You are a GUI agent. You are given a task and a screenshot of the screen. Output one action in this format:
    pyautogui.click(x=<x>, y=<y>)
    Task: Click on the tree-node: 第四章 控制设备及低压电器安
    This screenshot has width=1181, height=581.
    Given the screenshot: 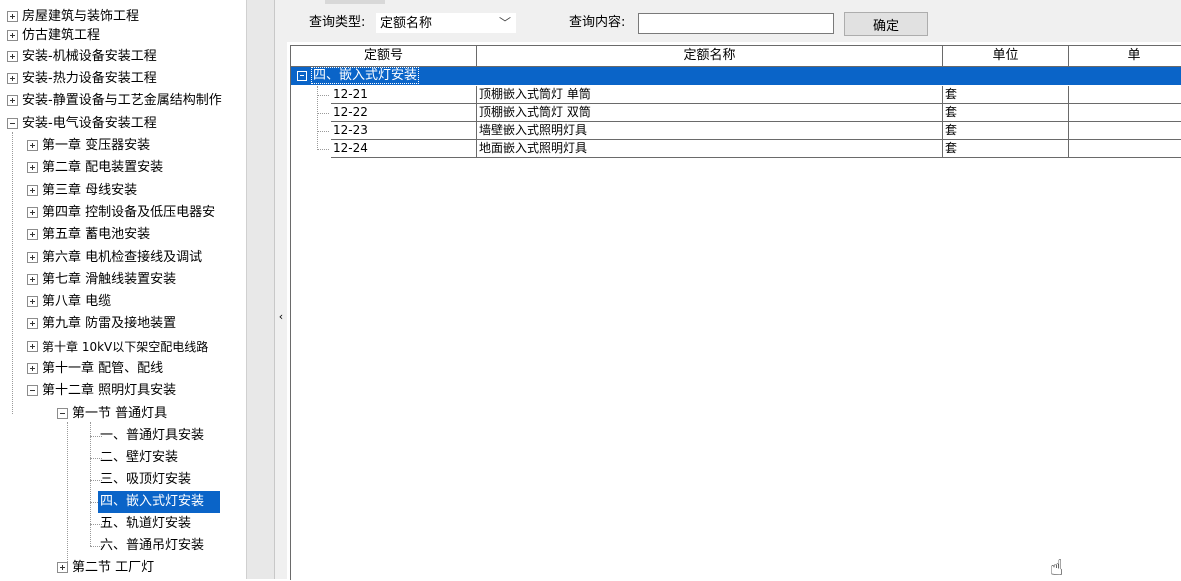 What is the action you would take?
    pyautogui.click(x=122, y=213)
    